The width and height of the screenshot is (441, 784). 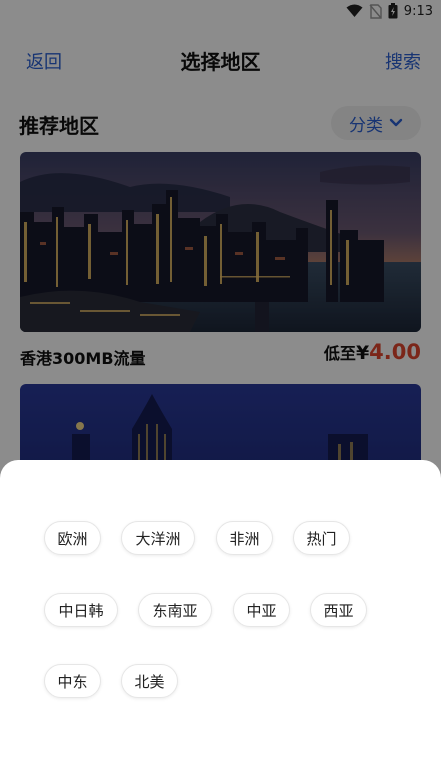 I want to click on chip-popular: 热门, so click(x=321, y=538).